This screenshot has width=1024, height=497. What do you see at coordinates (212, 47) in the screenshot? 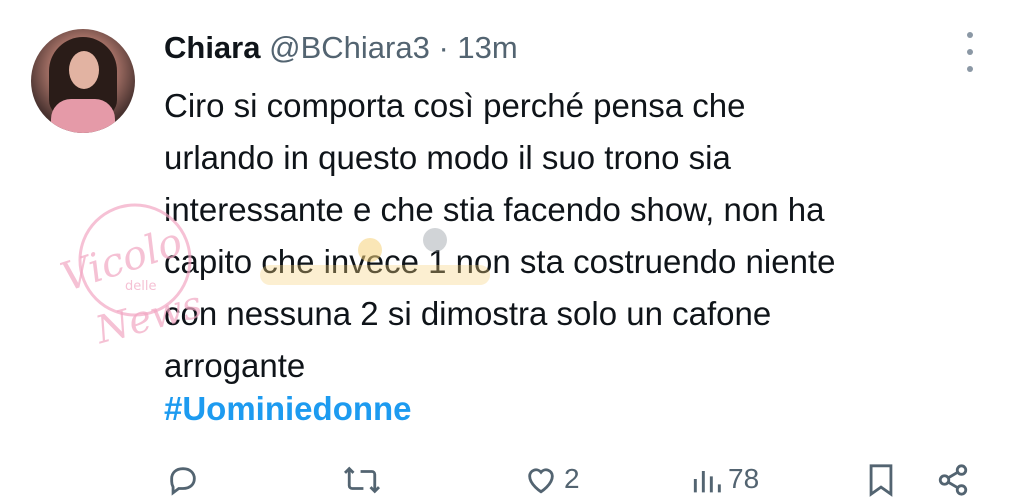
I see `author-name: Chiara` at bounding box center [212, 47].